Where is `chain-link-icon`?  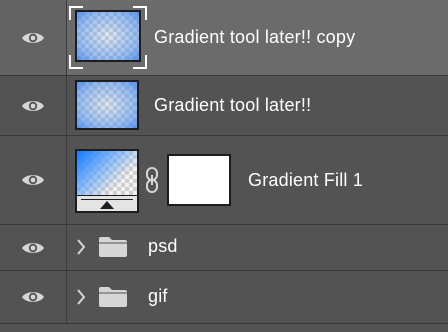 chain-link-icon is located at coordinates (152, 180).